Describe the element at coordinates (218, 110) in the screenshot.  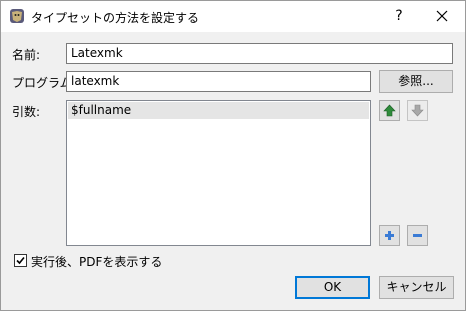
I see `list-item: $fullname` at that location.